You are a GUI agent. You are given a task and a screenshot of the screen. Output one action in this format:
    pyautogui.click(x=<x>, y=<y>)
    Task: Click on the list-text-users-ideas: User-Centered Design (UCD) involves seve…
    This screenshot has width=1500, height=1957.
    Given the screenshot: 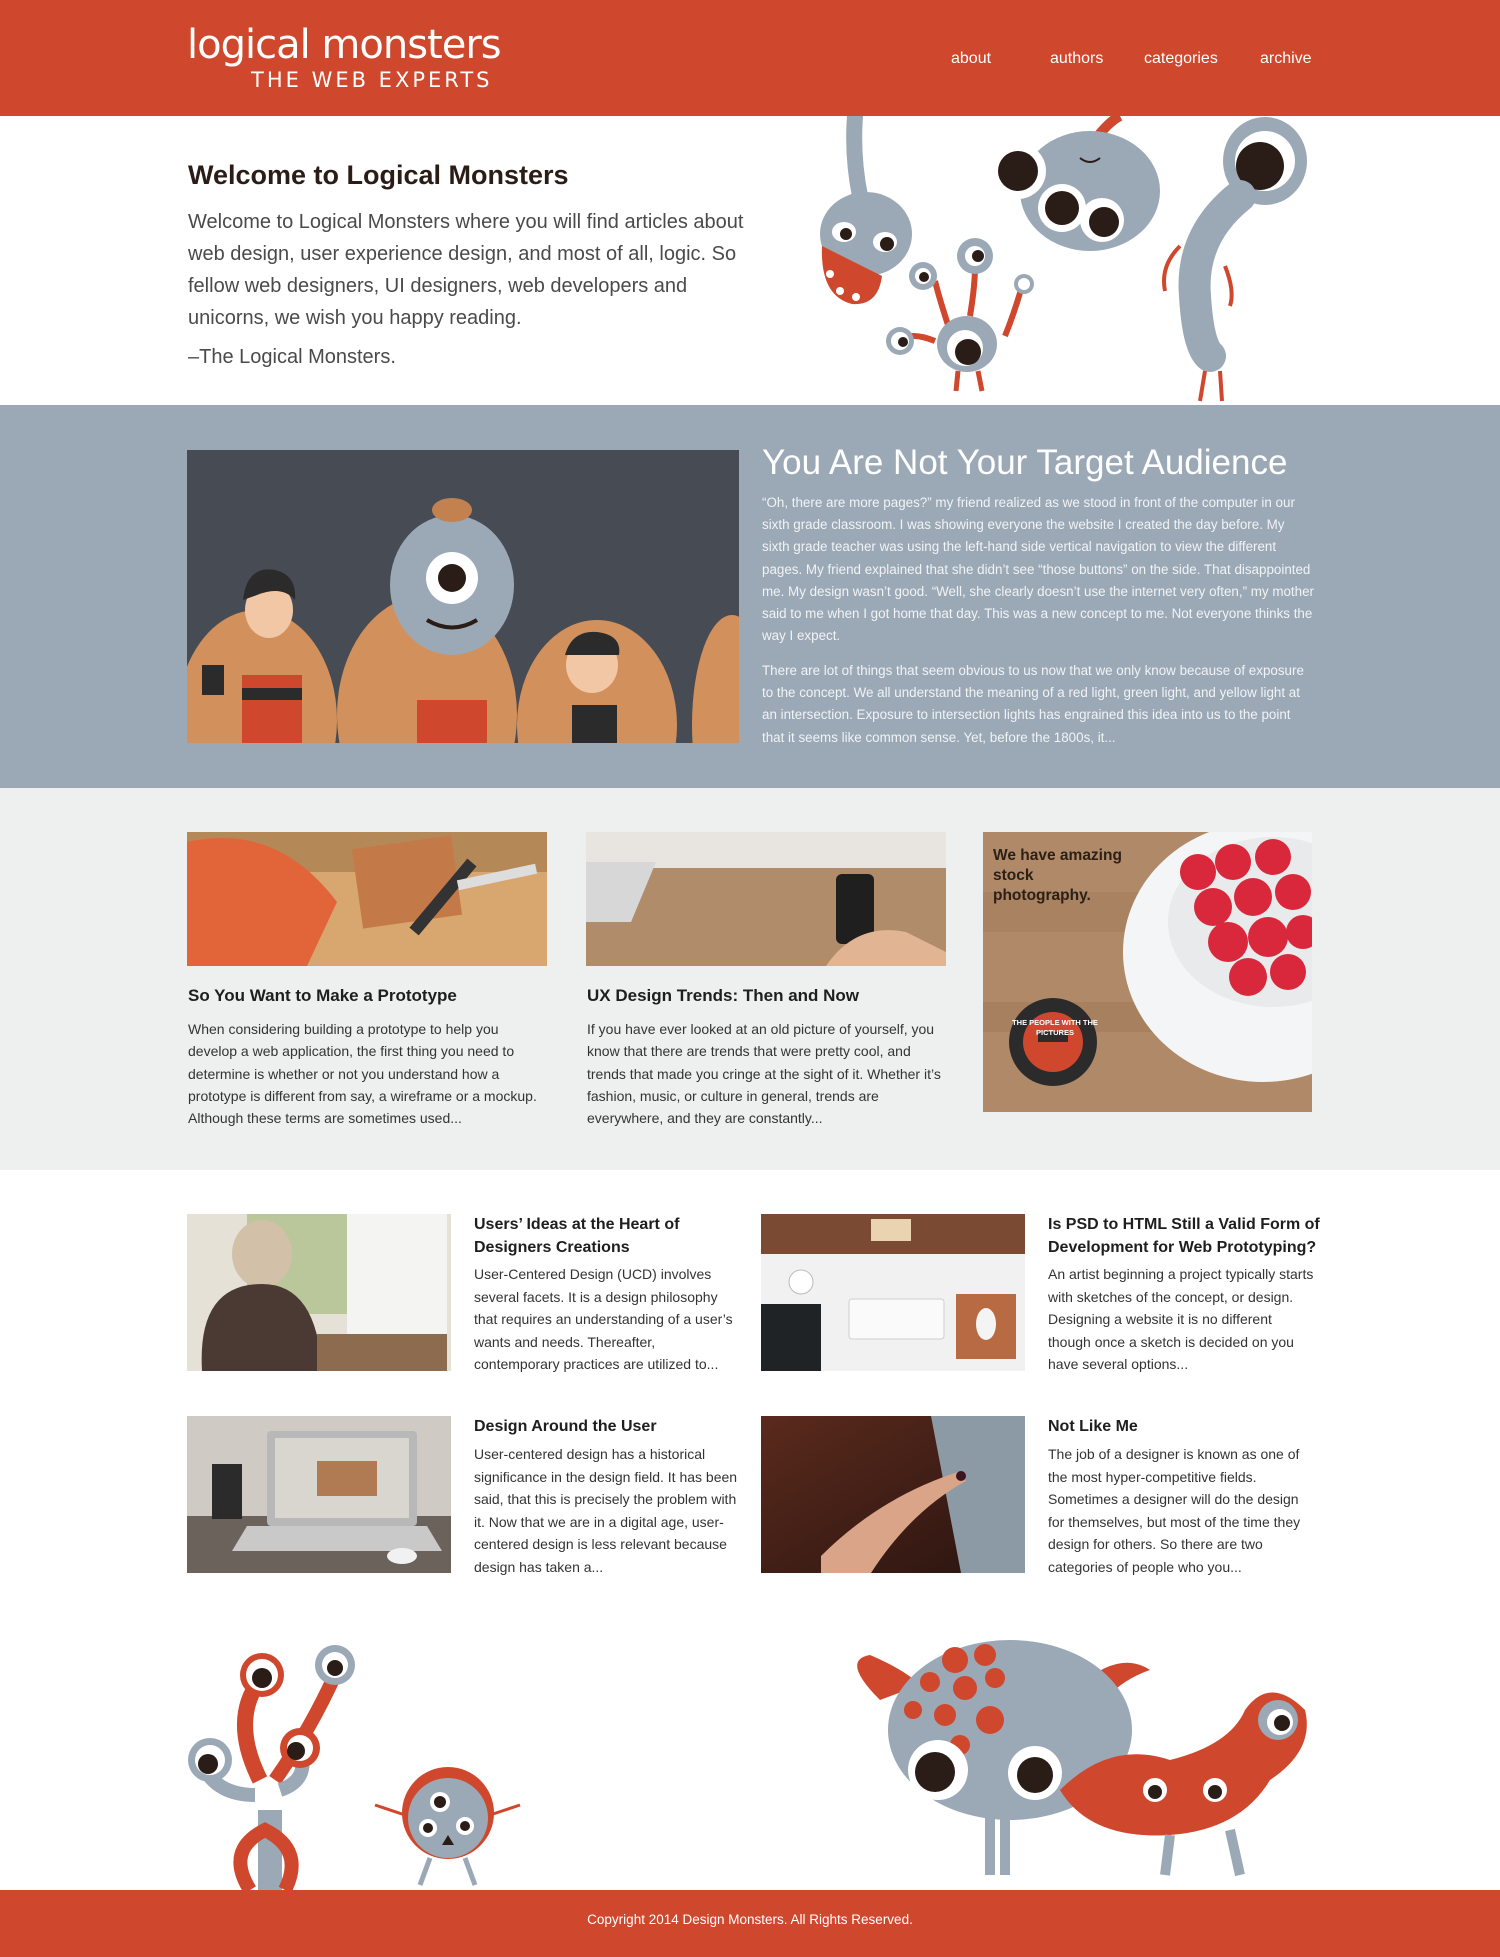 What is the action you would take?
    pyautogui.click(x=603, y=1319)
    